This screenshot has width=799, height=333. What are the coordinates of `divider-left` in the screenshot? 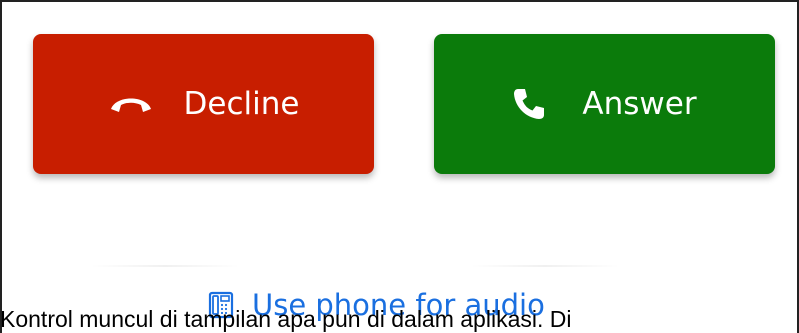 It's located at (165, 266).